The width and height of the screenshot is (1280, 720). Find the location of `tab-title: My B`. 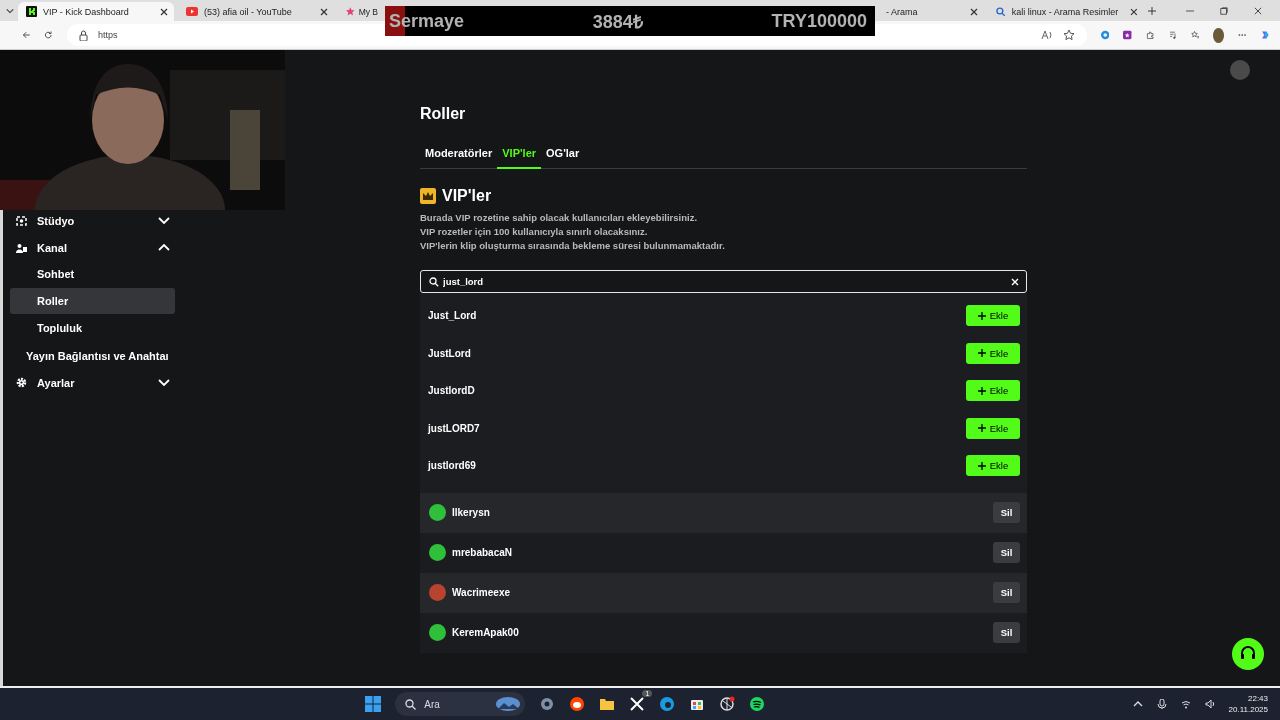

tab-title: My B is located at coordinates (368, 11).